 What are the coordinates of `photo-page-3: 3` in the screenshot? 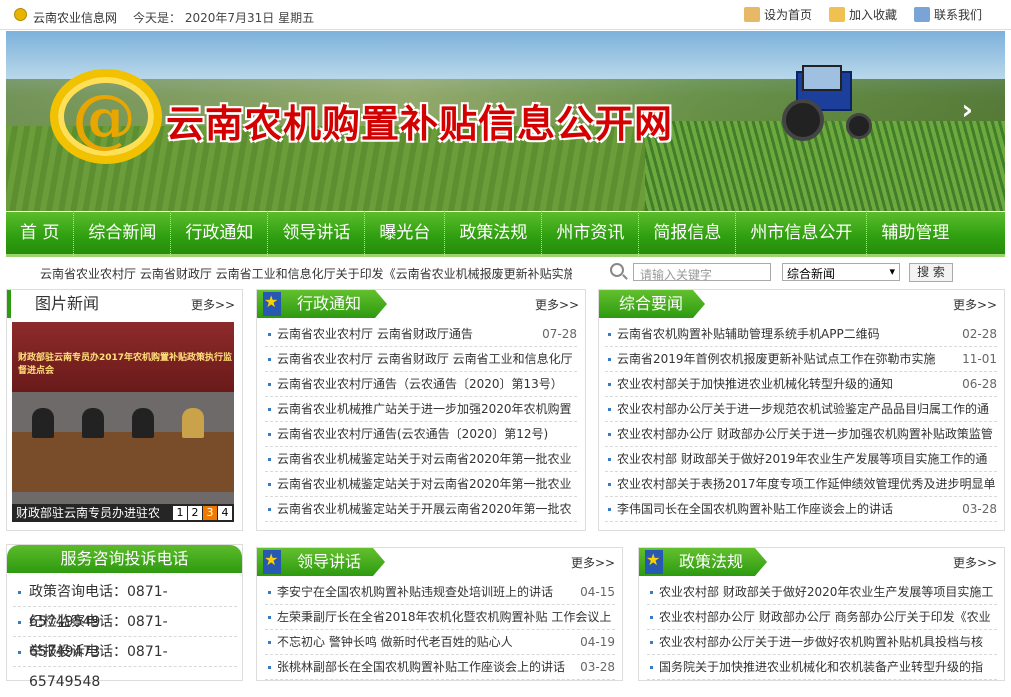 It's located at (210, 513).